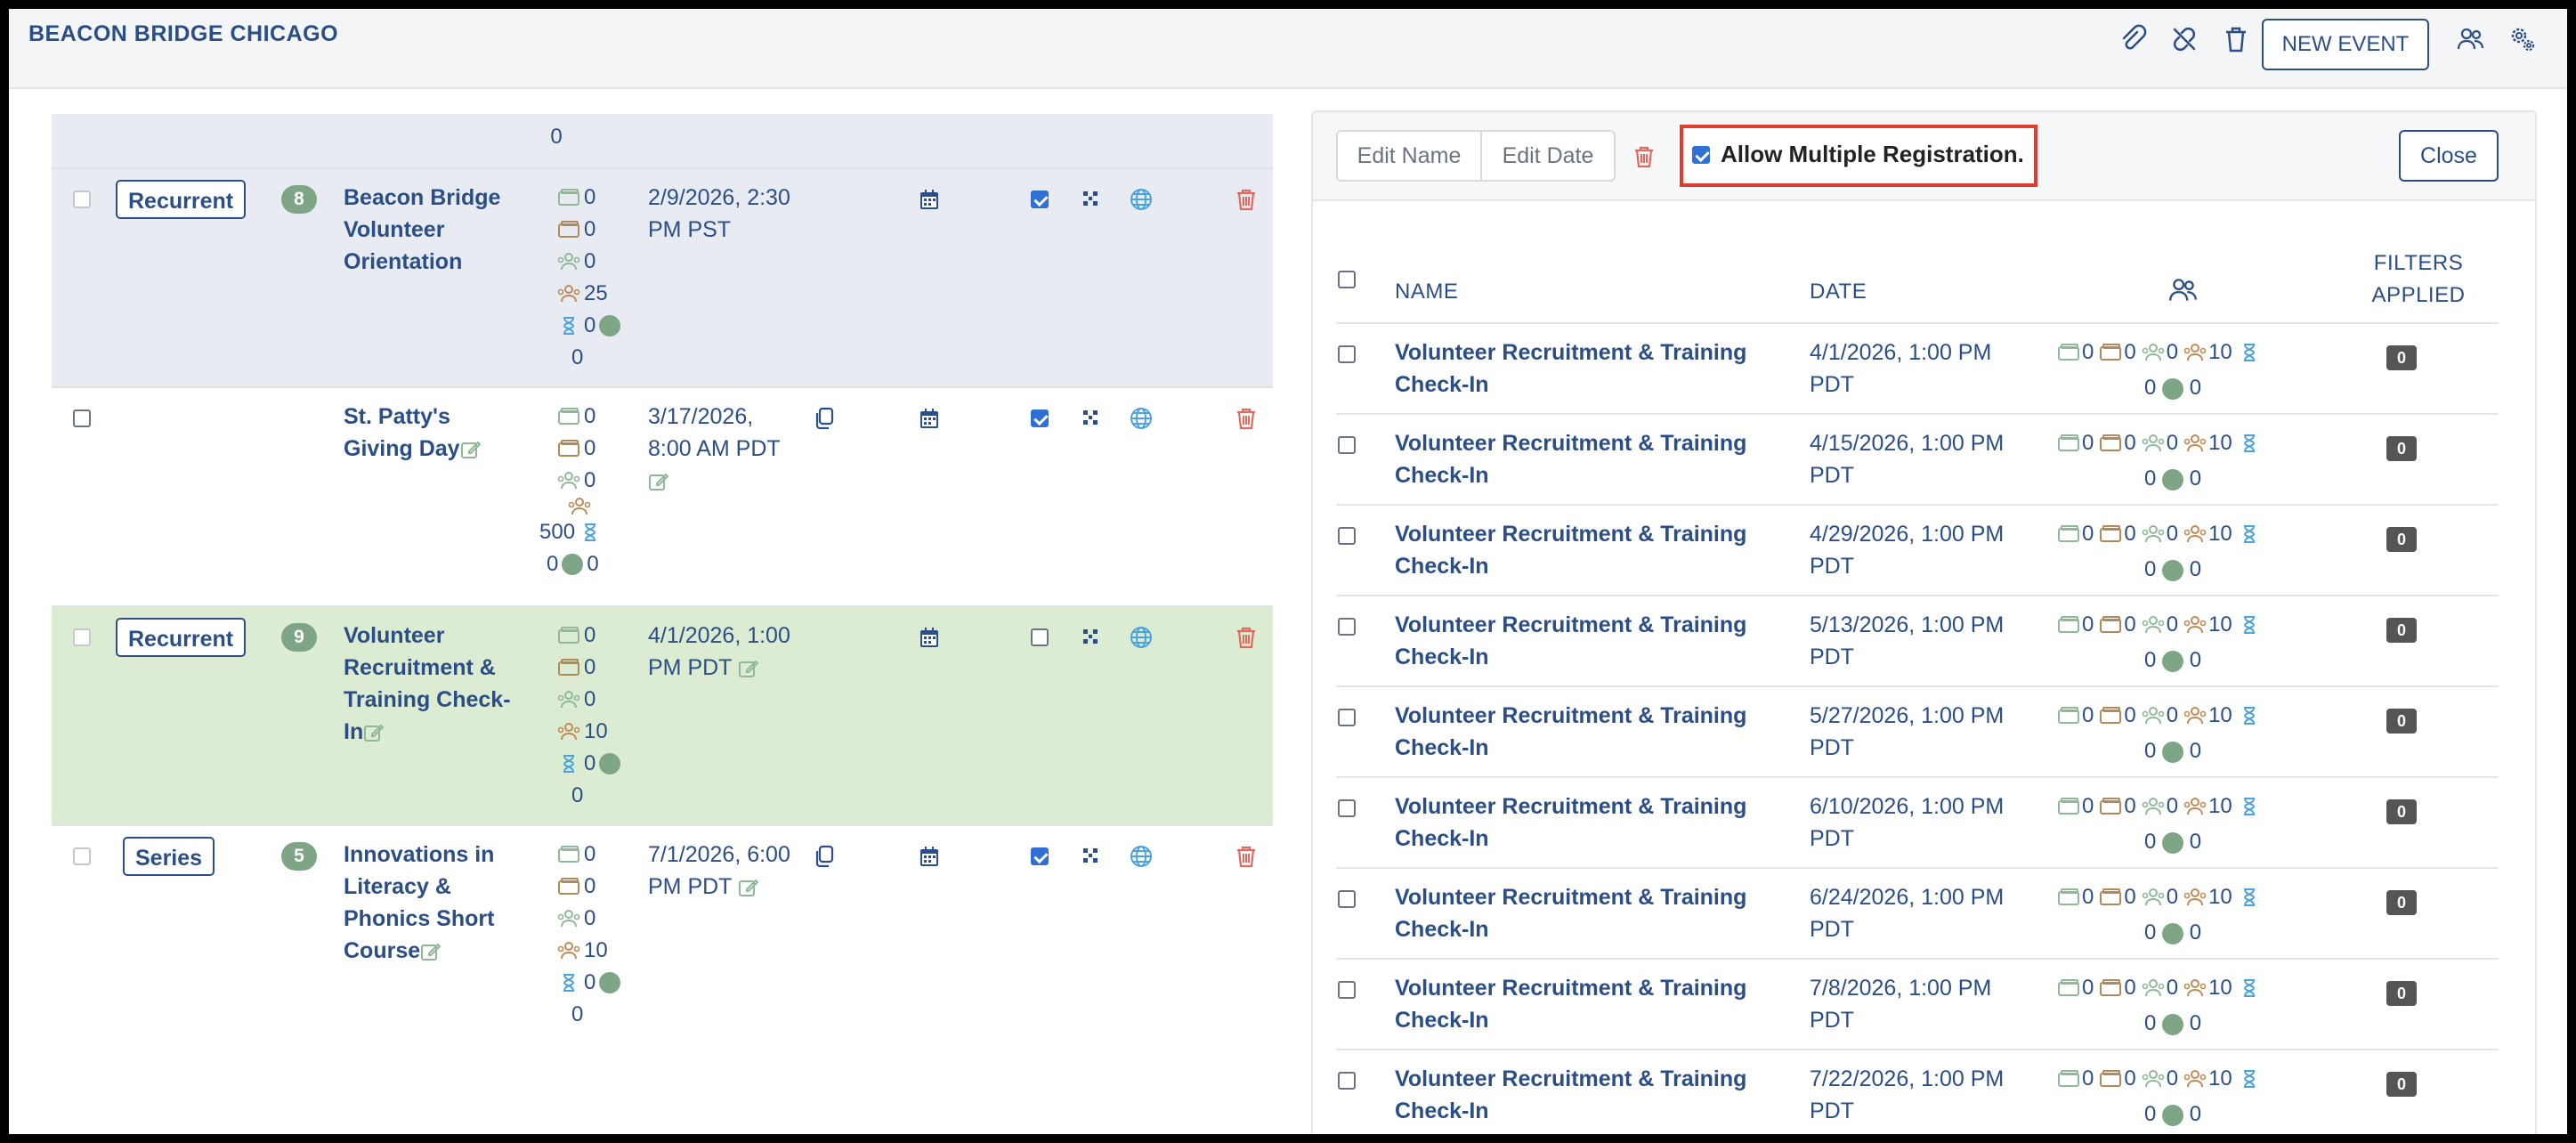 The image size is (2576, 1143). I want to click on allow-multiple-registration-label: Allow Multiple Registration., so click(1873, 154).